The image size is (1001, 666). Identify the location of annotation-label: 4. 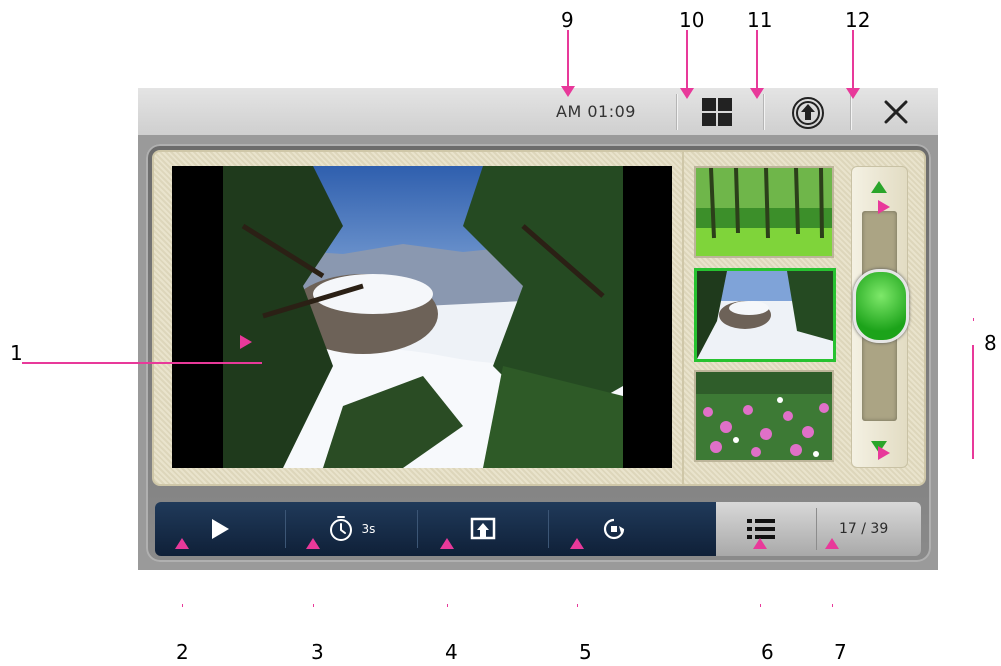
(451, 652).